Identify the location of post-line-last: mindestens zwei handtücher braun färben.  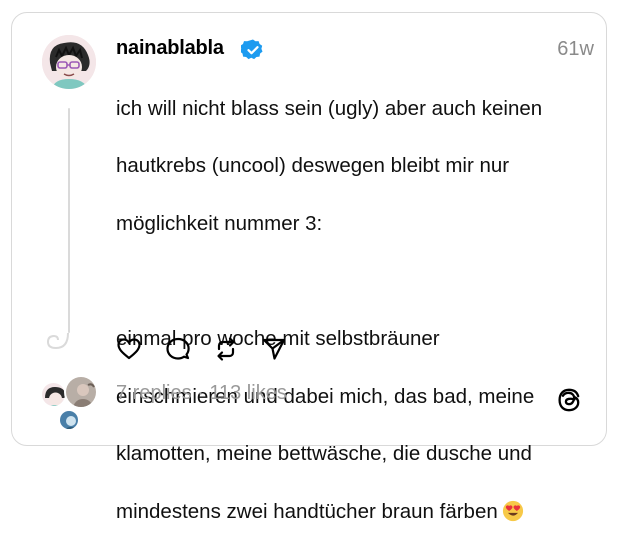
(356, 512).